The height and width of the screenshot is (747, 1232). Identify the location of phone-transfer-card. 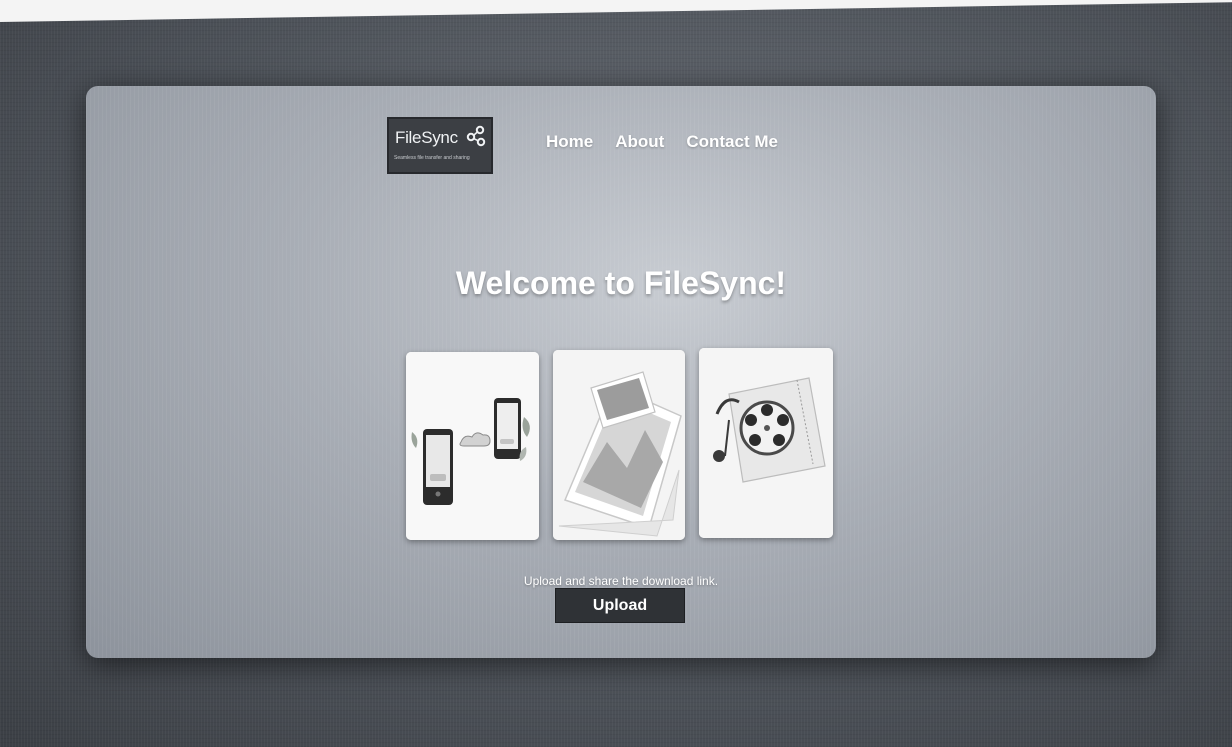
(472, 446).